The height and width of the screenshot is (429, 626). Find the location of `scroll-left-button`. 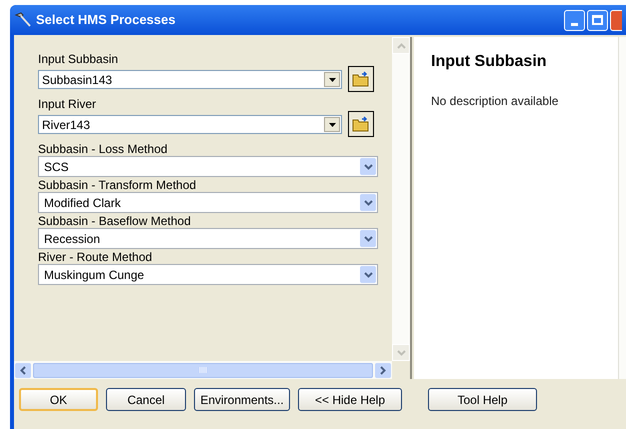

scroll-left-button is located at coordinates (23, 370).